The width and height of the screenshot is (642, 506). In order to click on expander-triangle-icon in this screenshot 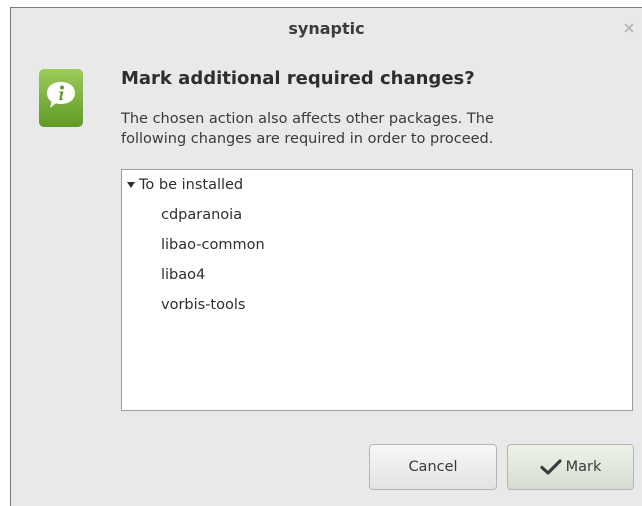, I will do `click(131, 185)`.